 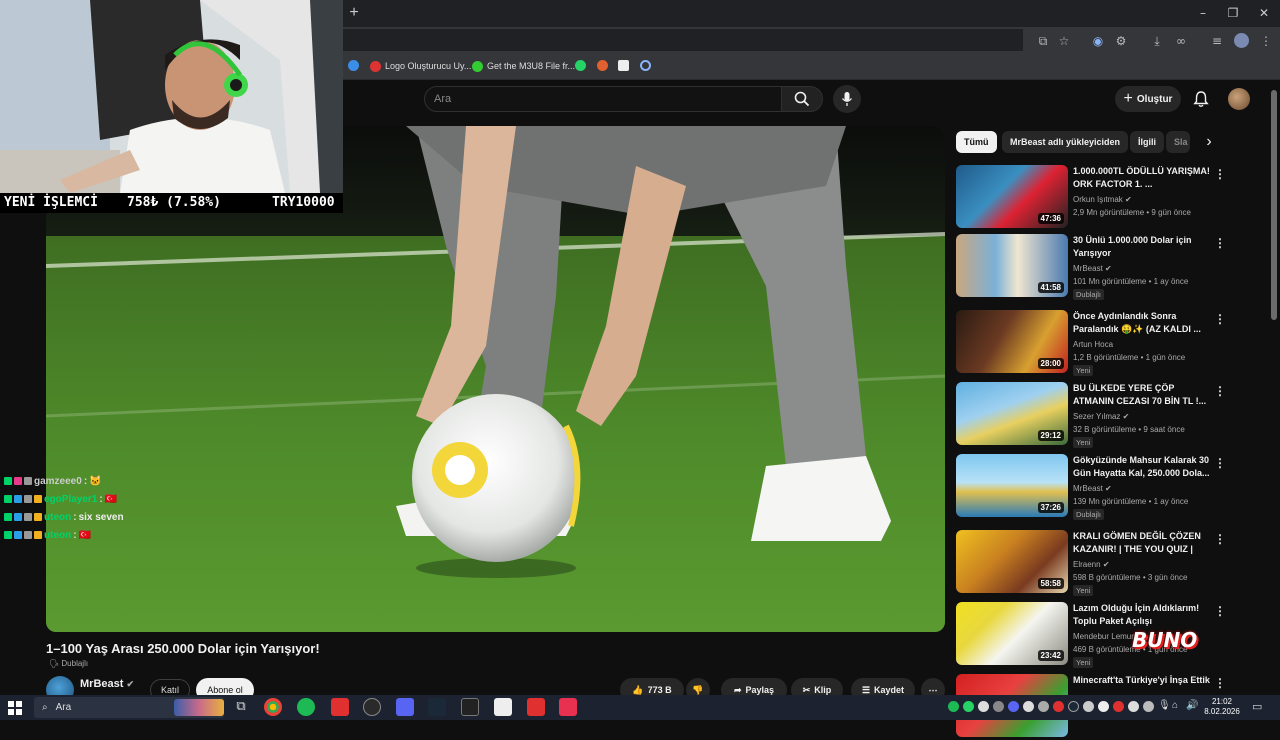 I want to click on video-thumbnail: 28:00, so click(x=1012, y=341).